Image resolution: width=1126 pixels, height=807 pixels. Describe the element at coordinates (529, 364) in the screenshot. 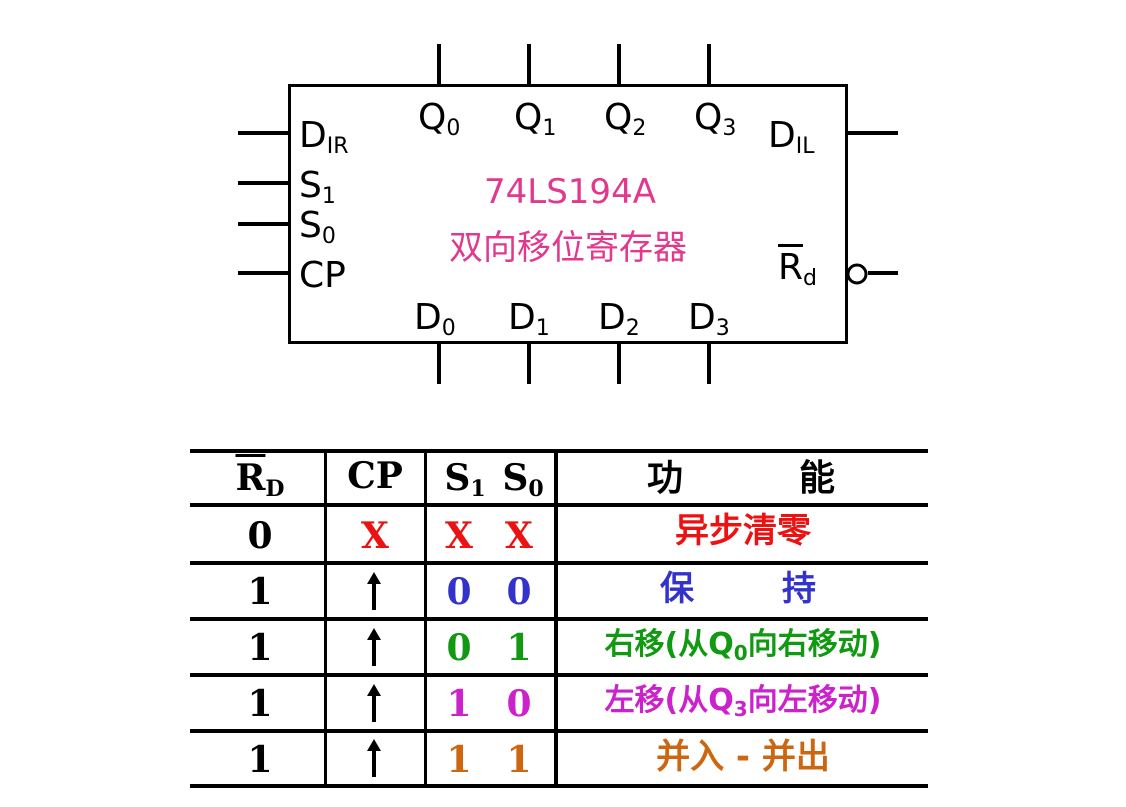

I see `pin-line-d1` at that location.